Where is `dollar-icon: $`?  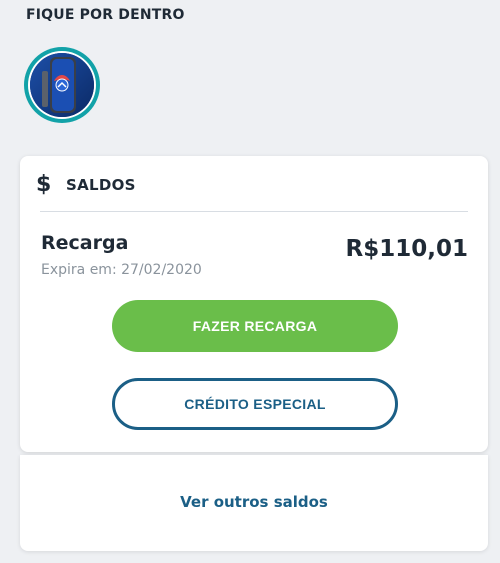
dollar-icon: $ is located at coordinates (44, 184).